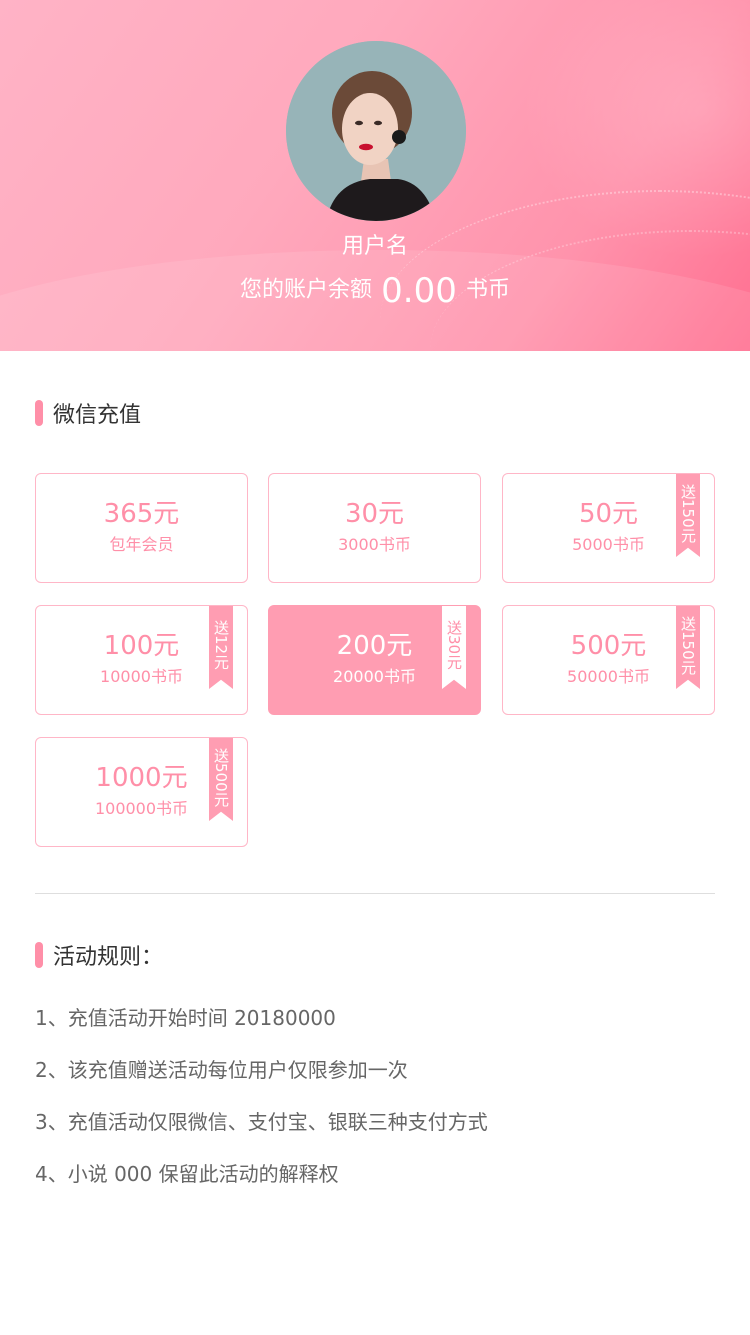  I want to click on rules-section-title: 活动规则：, so click(99, 955).